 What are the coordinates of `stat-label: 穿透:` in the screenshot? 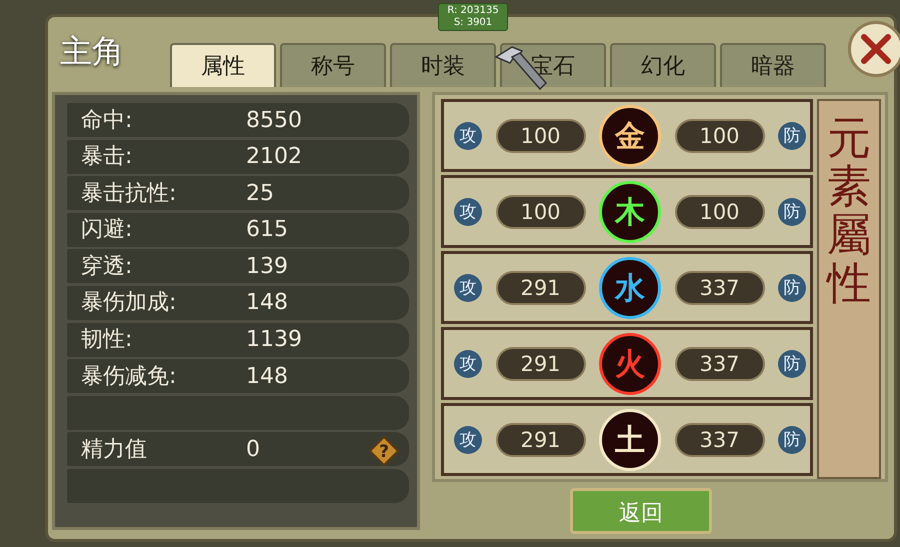 It's located at (107, 266).